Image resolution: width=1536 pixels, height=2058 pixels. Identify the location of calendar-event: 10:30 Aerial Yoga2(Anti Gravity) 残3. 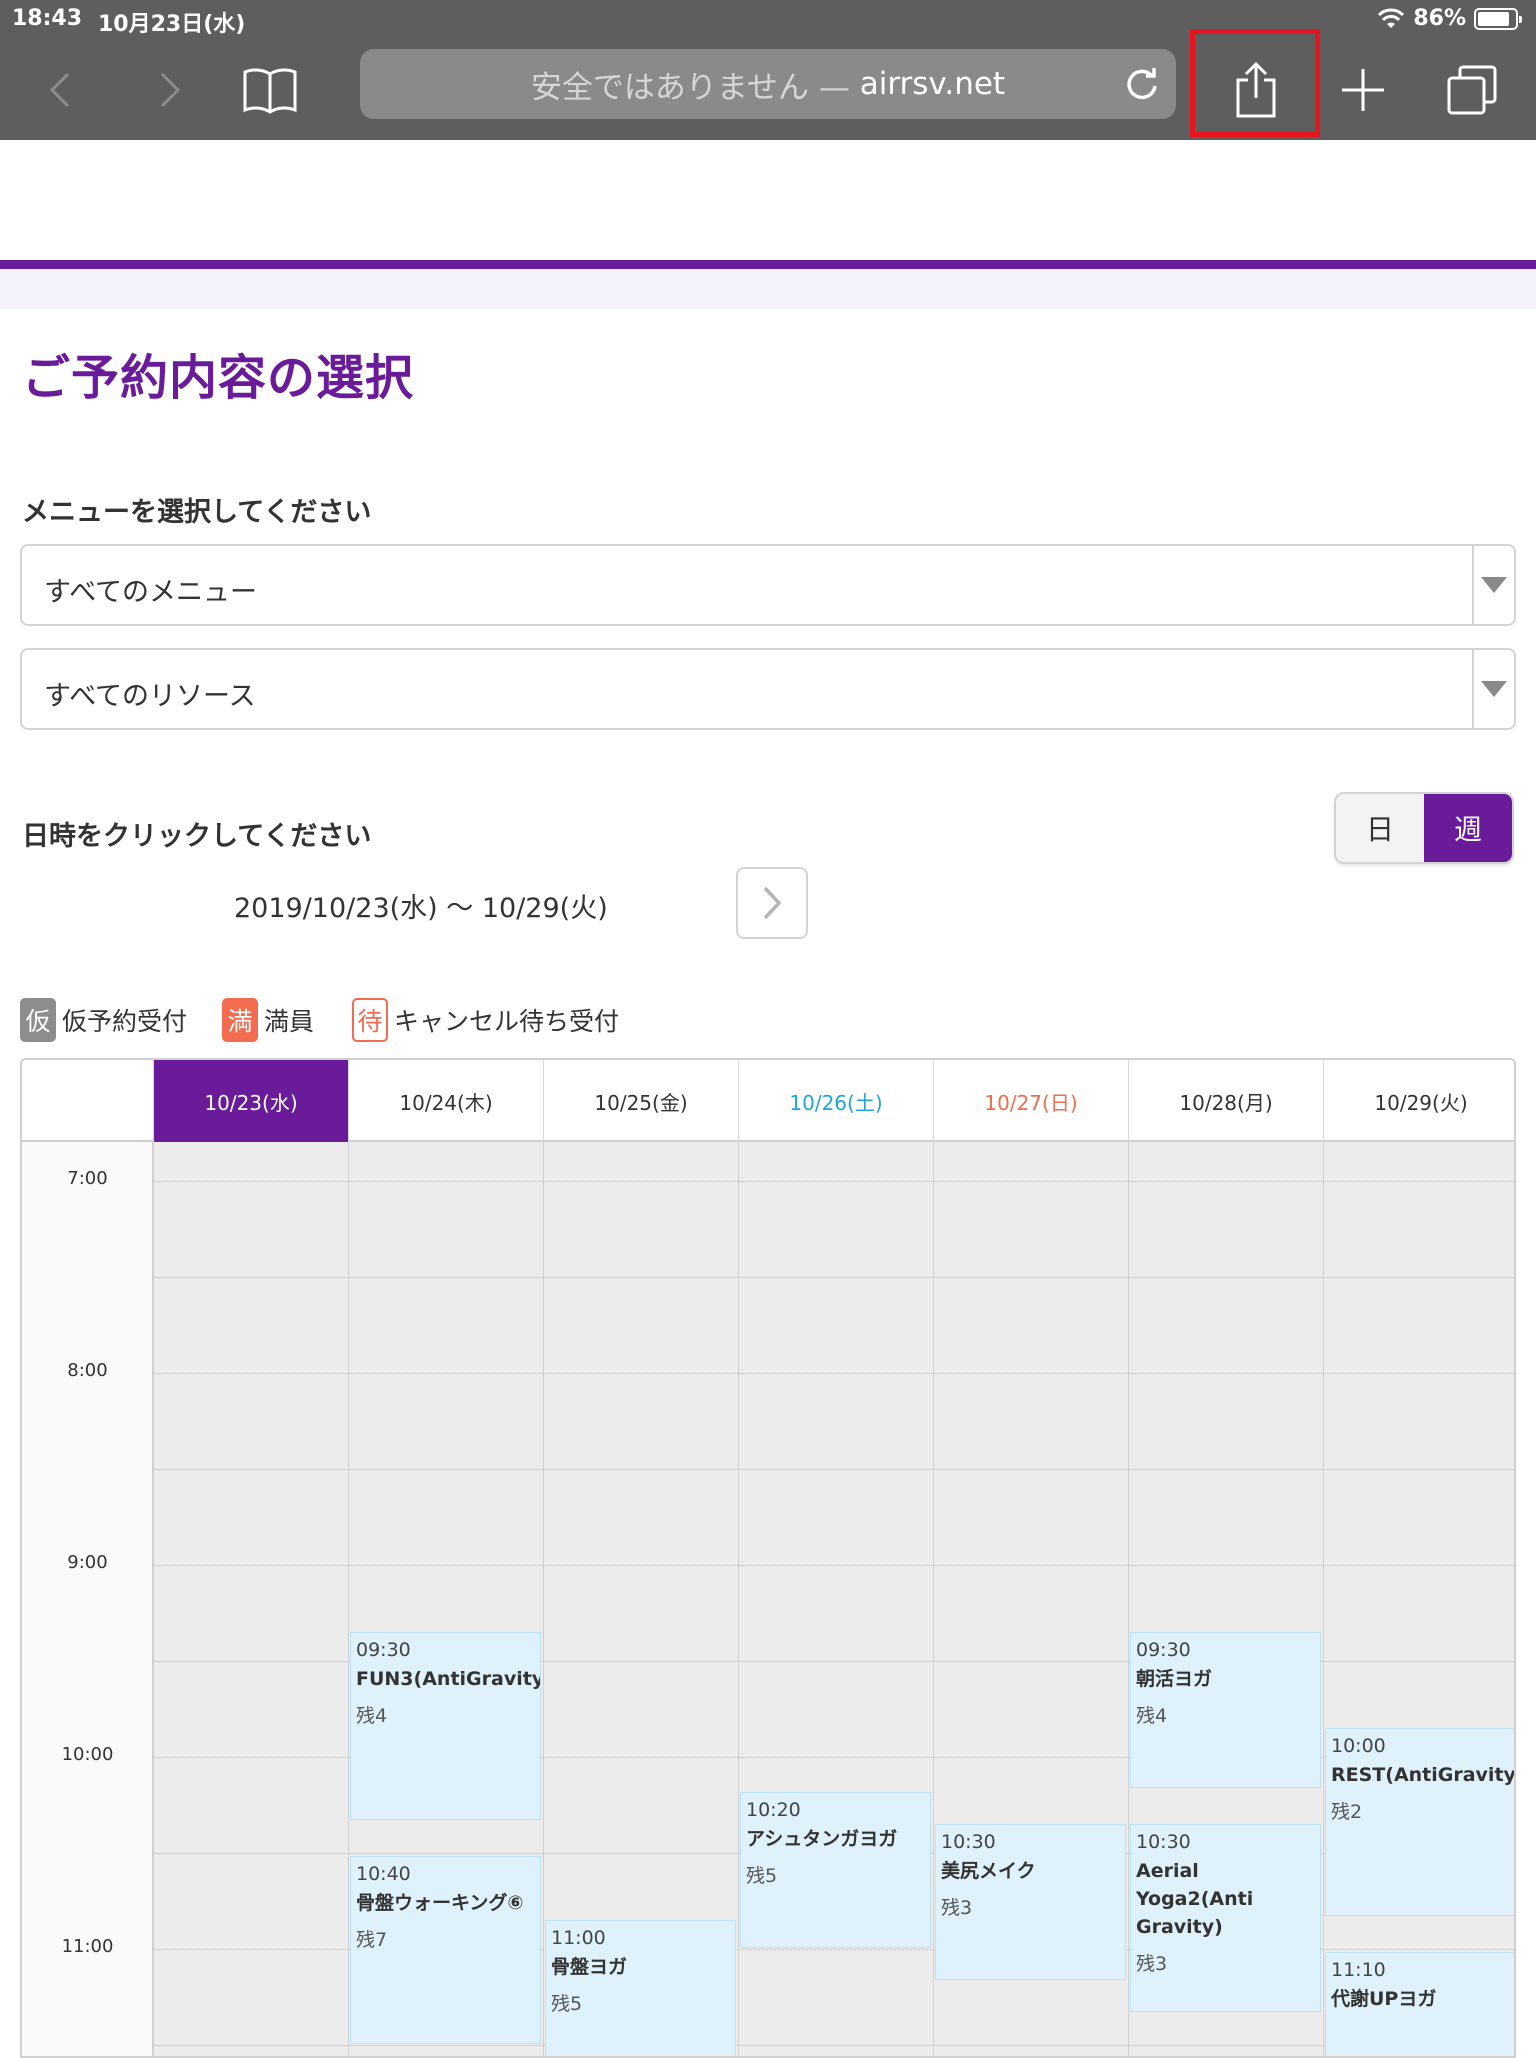
(1225, 1918).